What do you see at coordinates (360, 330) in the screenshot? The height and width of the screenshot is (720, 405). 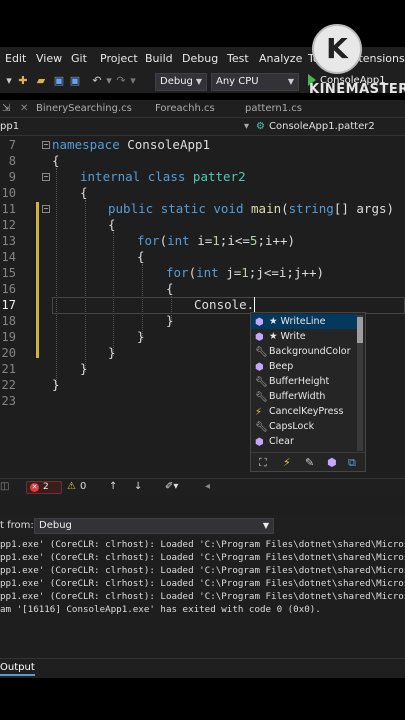 I see `completion-scroll-thumb` at bounding box center [360, 330].